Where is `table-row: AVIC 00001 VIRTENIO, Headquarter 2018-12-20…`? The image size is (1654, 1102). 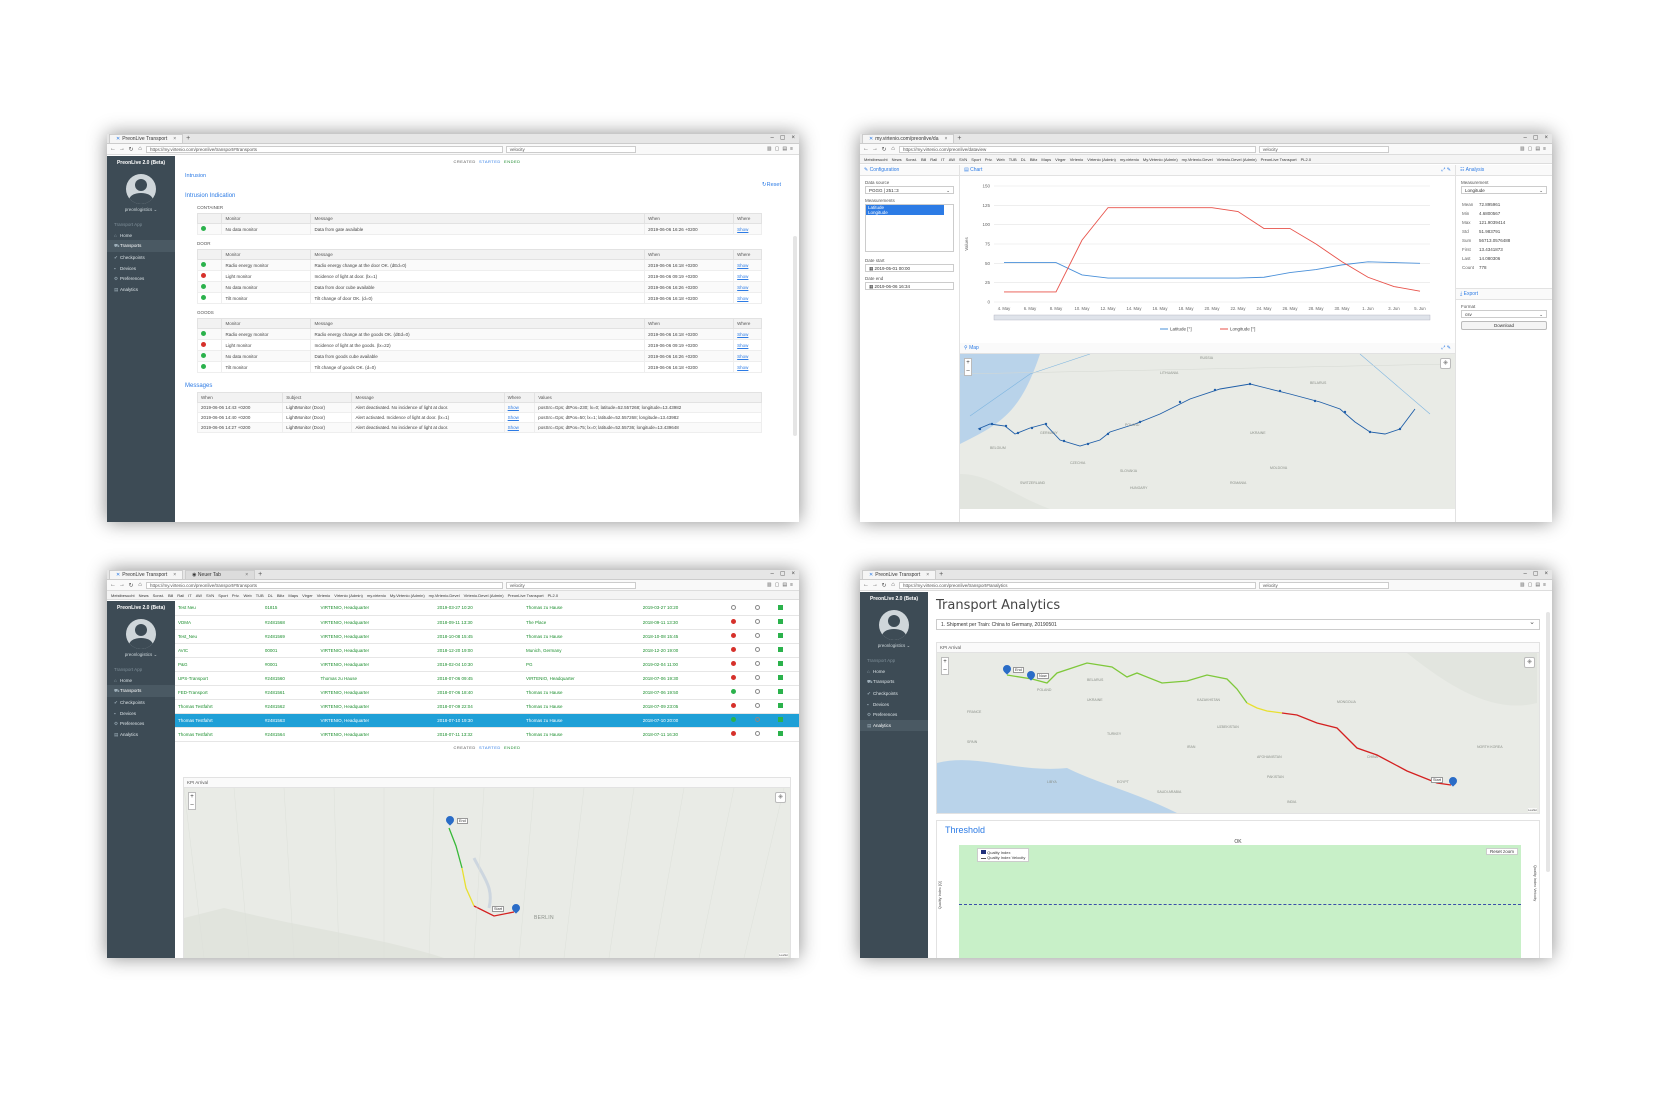
table-row: AVIC 00001 VIRTENIO, Headquarter 2018-12-20… is located at coordinates (487, 650).